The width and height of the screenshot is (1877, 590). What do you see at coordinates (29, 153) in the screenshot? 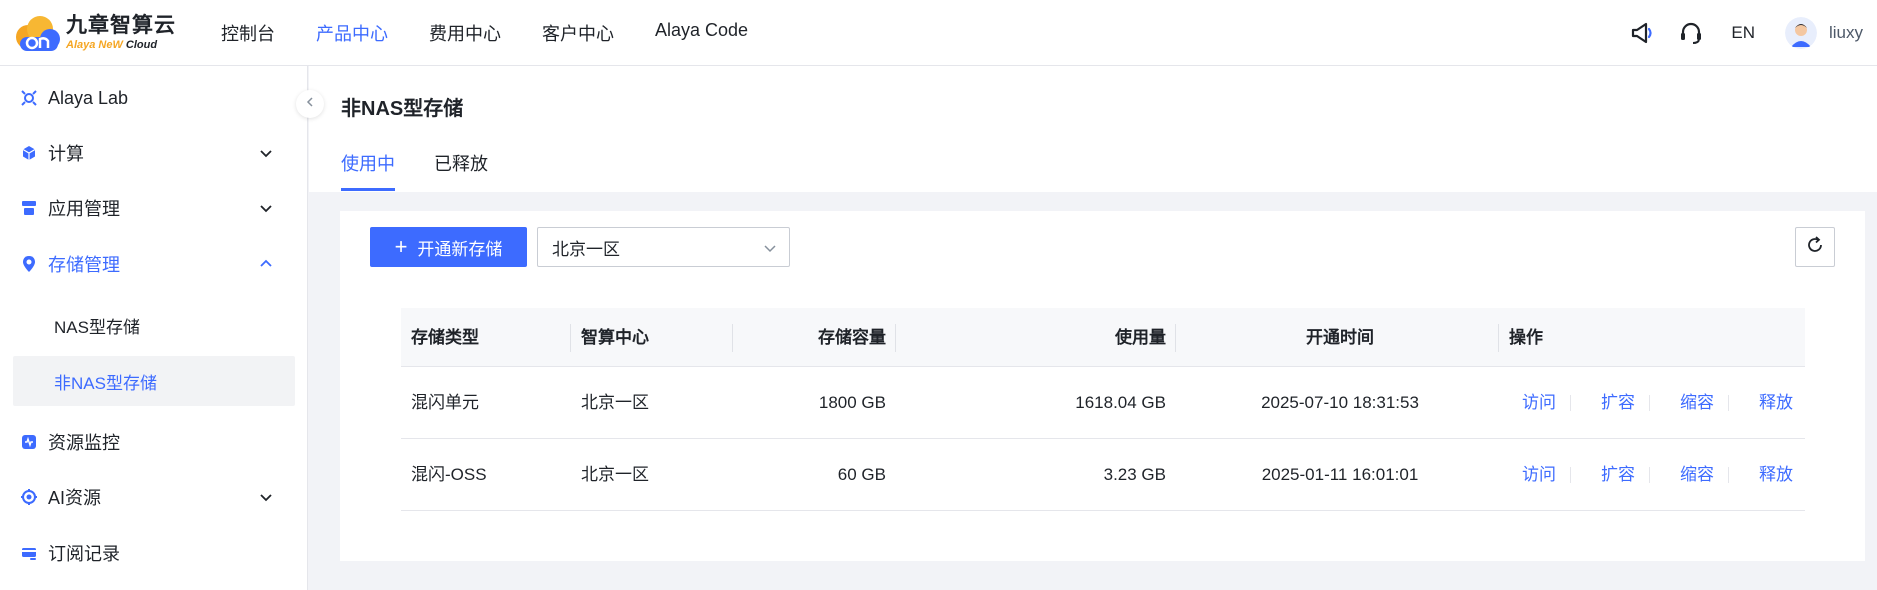
I see `cube-icon` at bounding box center [29, 153].